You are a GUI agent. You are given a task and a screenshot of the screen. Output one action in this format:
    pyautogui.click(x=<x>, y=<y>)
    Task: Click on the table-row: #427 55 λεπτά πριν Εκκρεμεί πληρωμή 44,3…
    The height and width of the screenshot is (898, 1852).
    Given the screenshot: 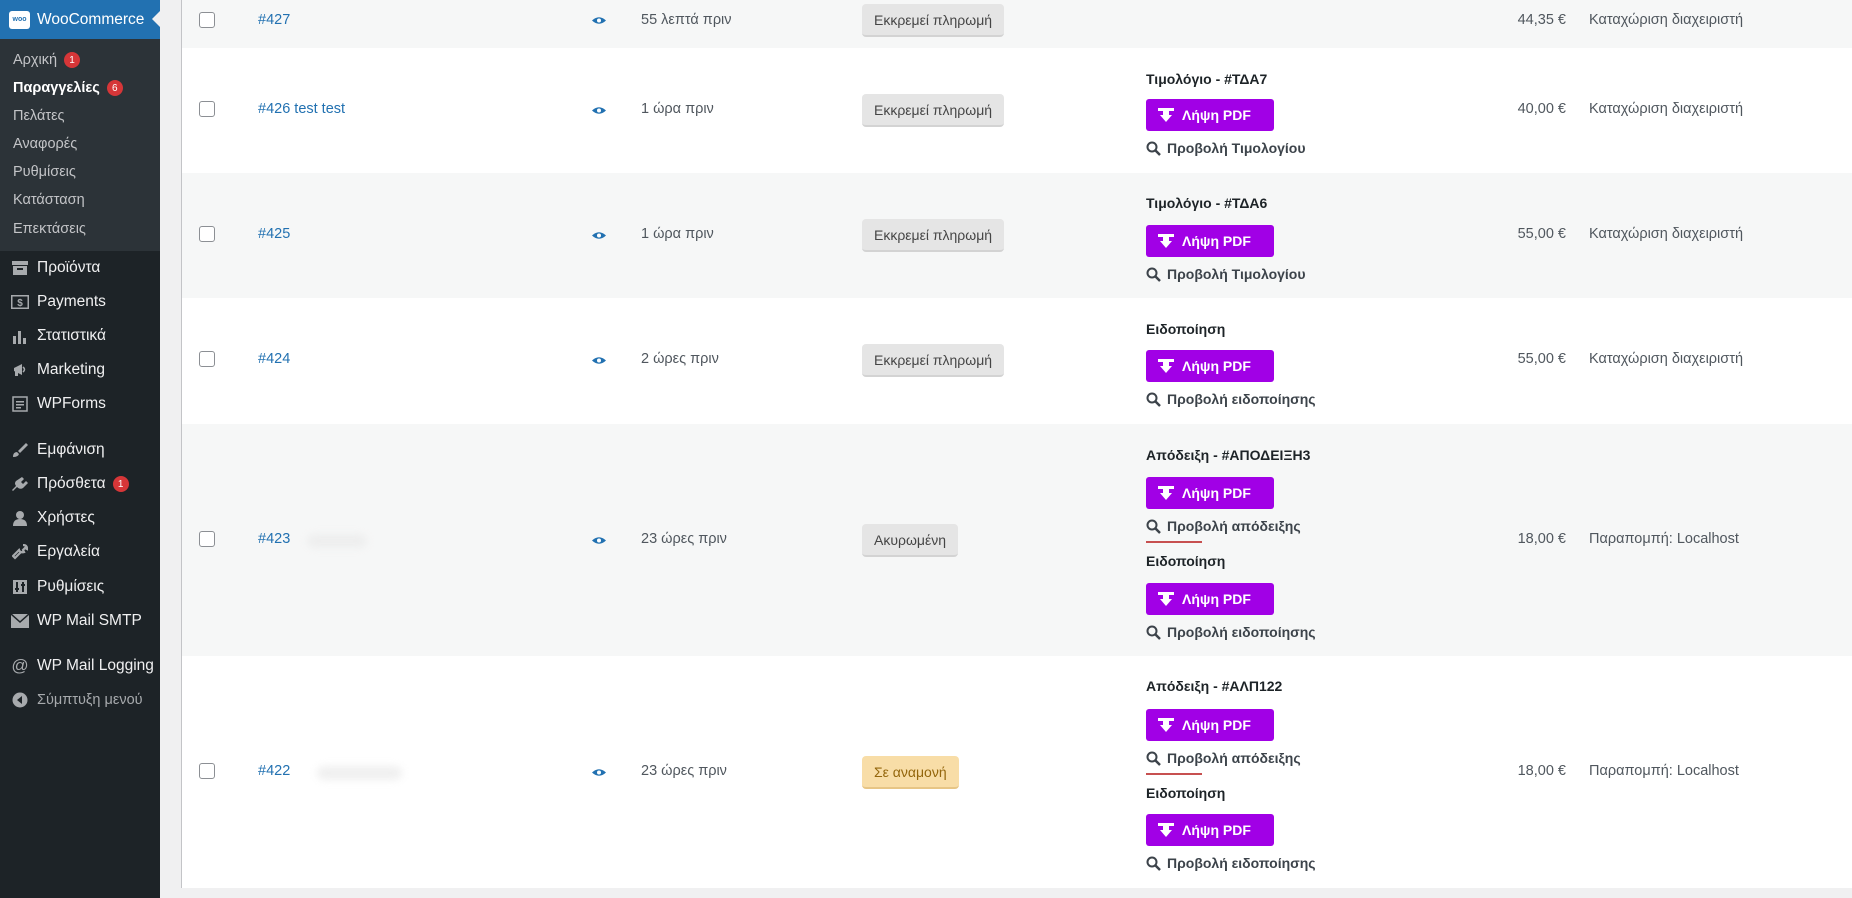 What is the action you would take?
    pyautogui.click(x=1017, y=24)
    